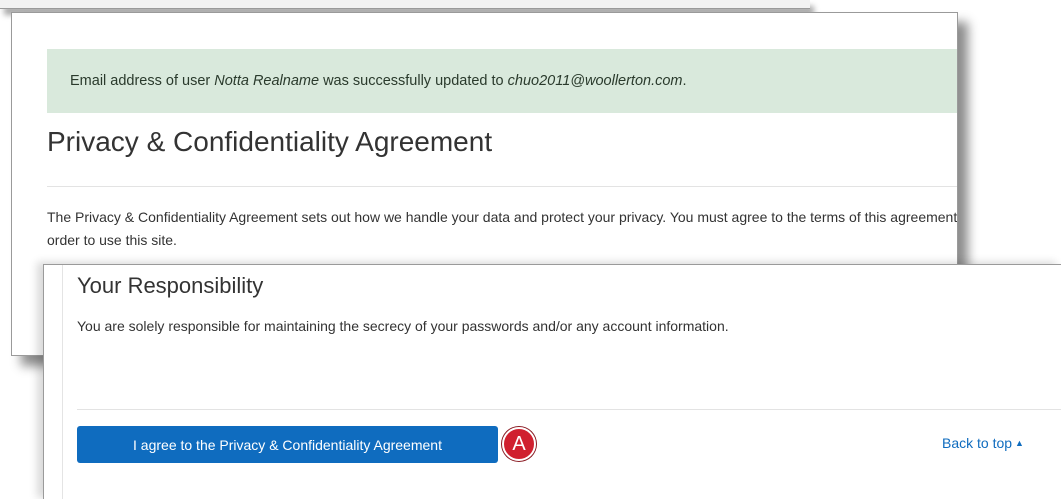  I want to click on back-to-top-link: Back to top ▲, so click(983, 443).